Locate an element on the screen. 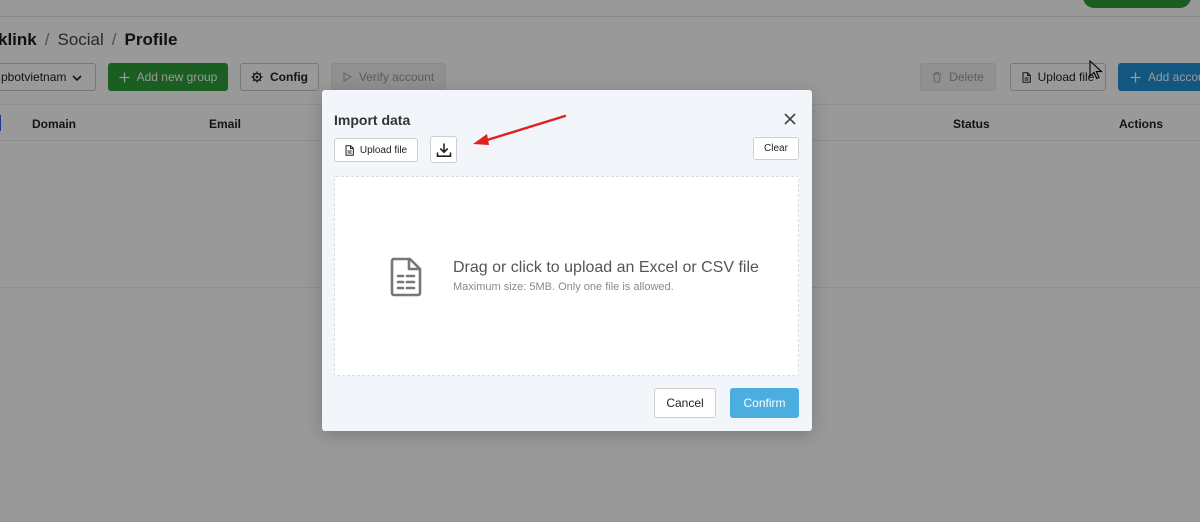 The height and width of the screenshot is (522, 1200). download-template-button is located at coordinates (443, 149).